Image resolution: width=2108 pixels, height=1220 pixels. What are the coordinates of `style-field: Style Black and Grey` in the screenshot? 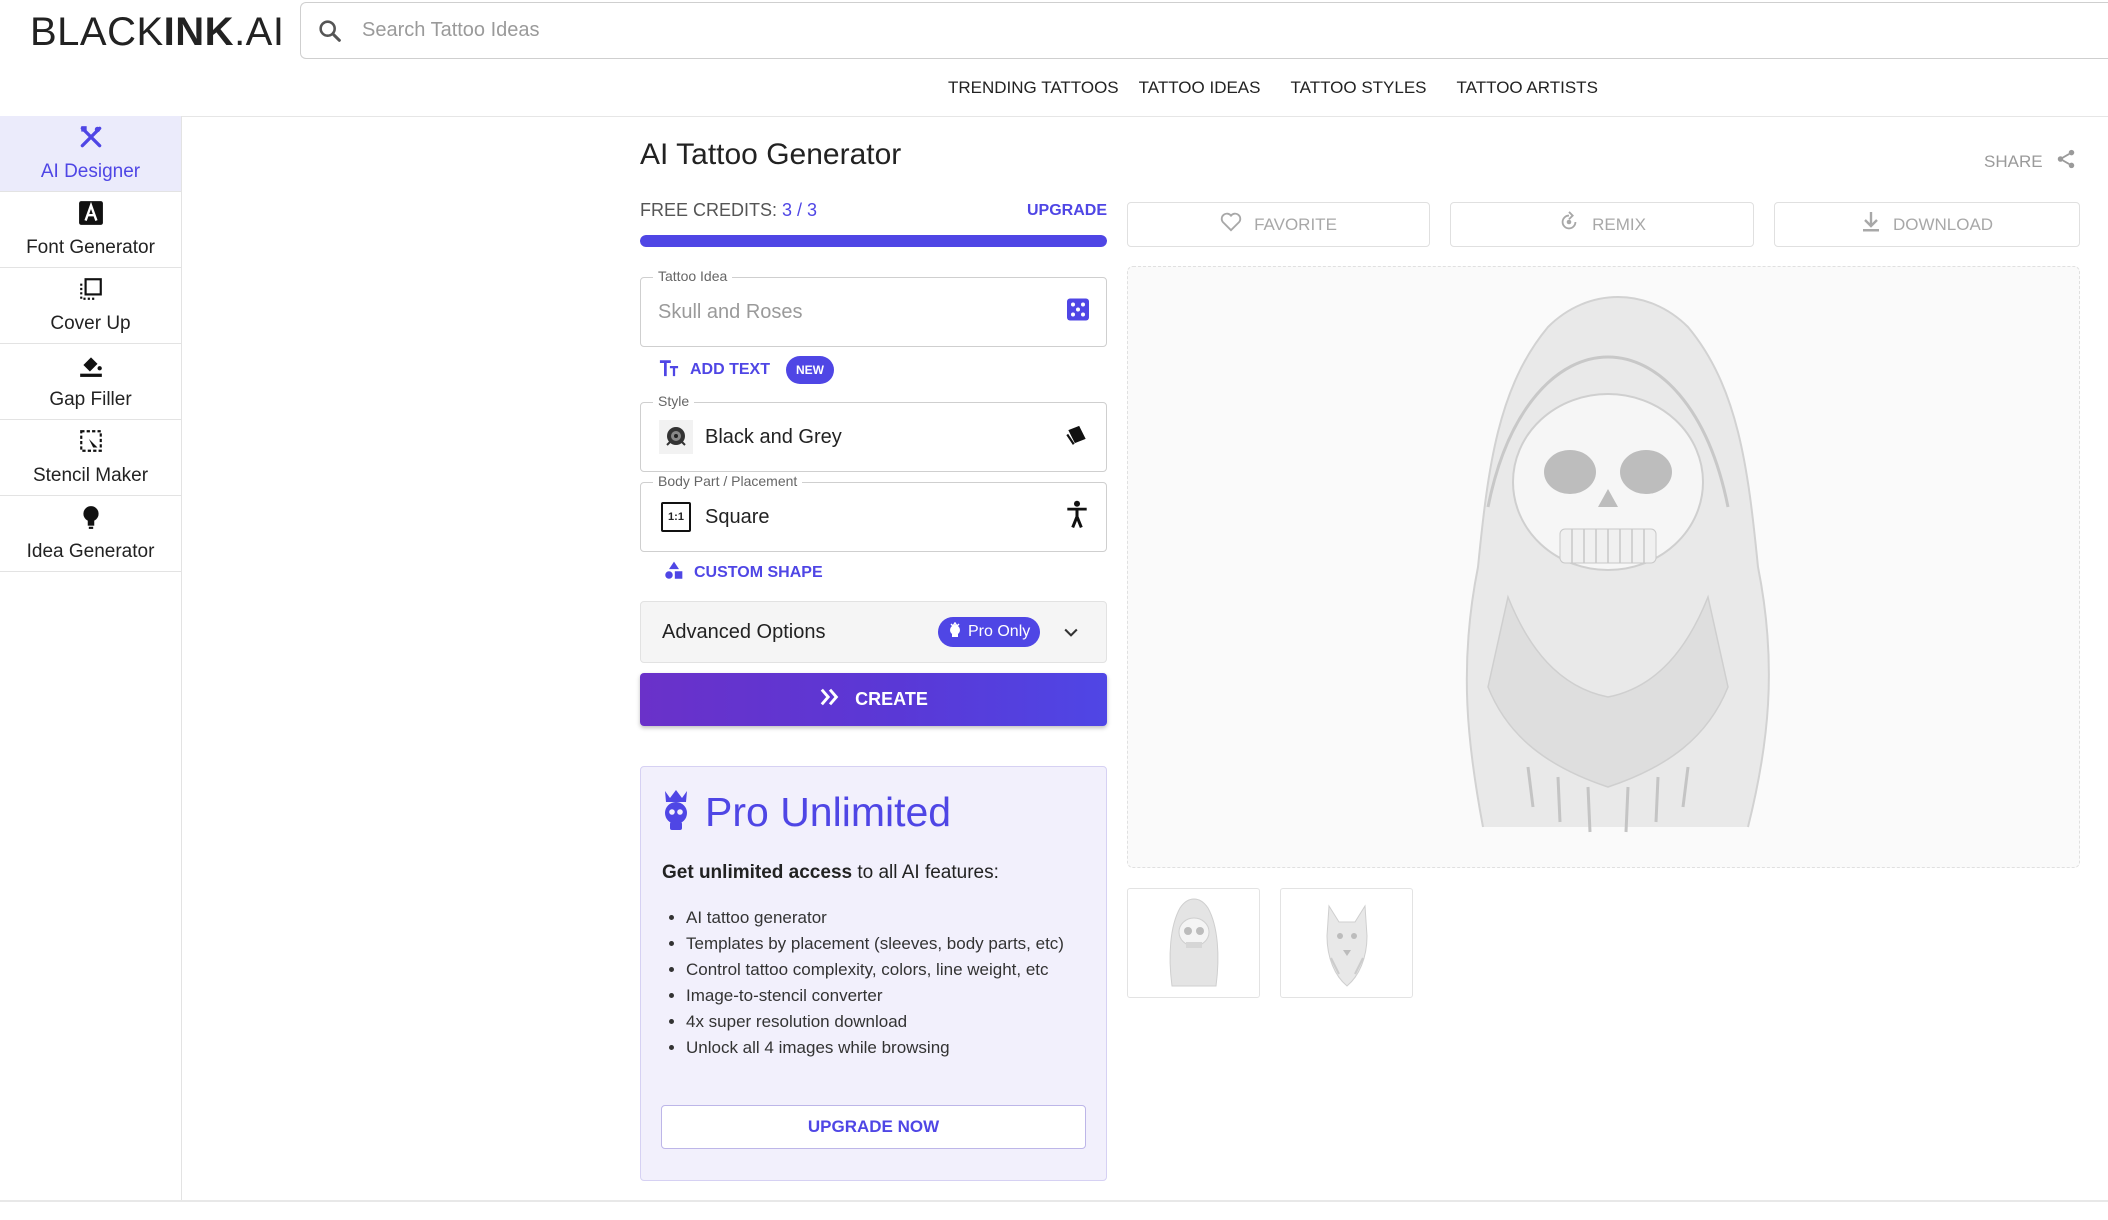 It's located at (873, 432).